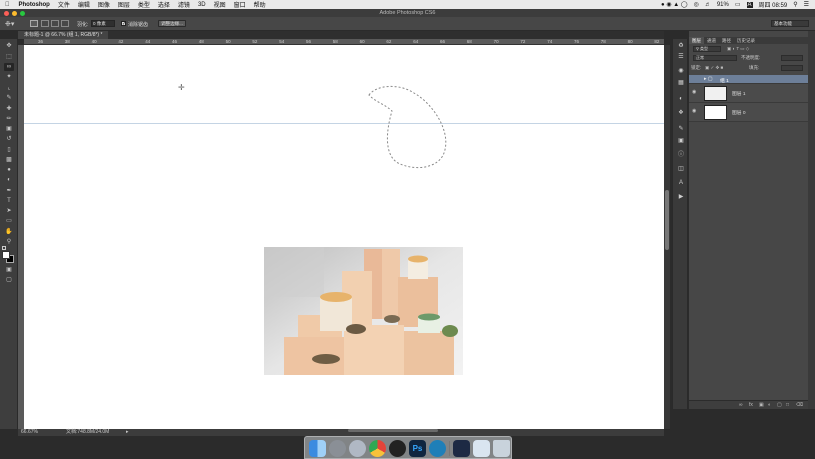  What do you see at coordinates (749, 4) in the screenshot?
I see `input-method-icon: A` at bounding box center [749, 4].